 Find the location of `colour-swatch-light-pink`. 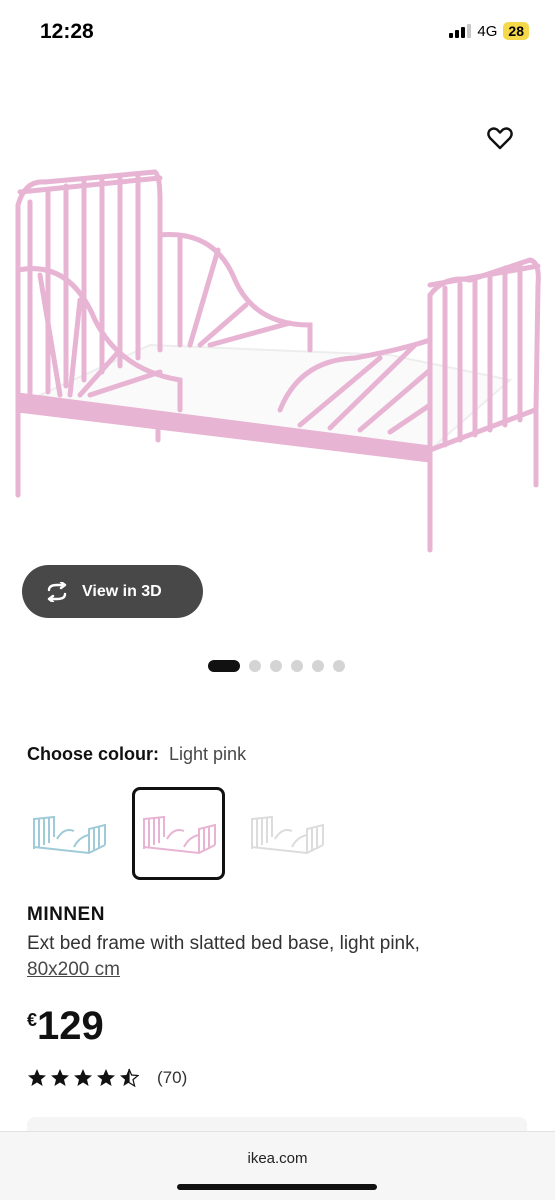

colour-swatch-light-pink is located at coordinates (178, 833).